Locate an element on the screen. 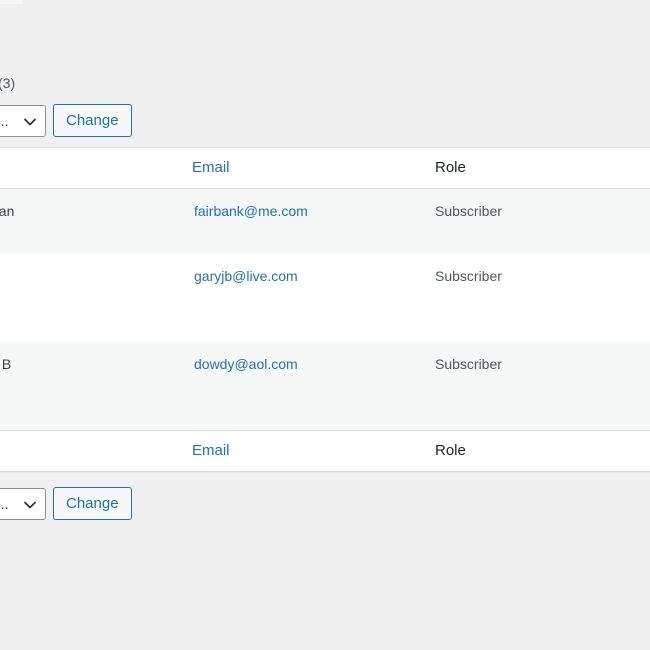 This screenshot has width=650, height=650. page-top-remnant is located at coordinates (11, 2).